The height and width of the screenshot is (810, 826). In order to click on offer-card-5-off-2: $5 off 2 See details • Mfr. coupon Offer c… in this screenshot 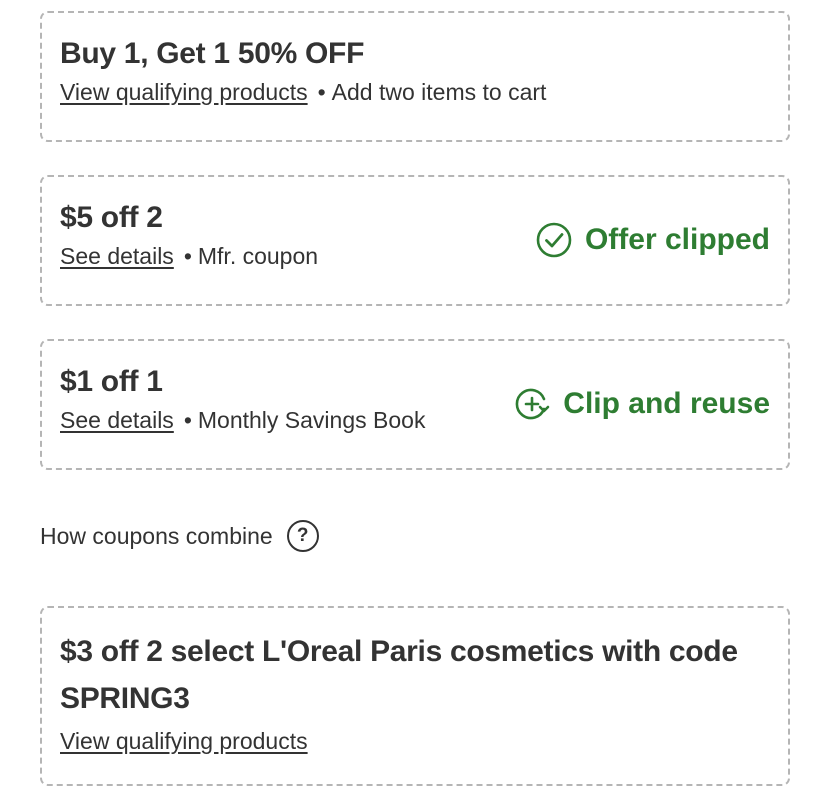, I will do `click(415, 240)`.